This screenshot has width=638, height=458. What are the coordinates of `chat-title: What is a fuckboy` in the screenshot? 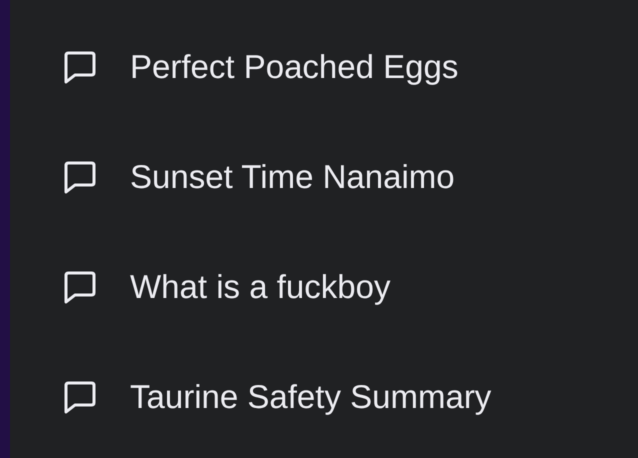 It's located at (260, 287).